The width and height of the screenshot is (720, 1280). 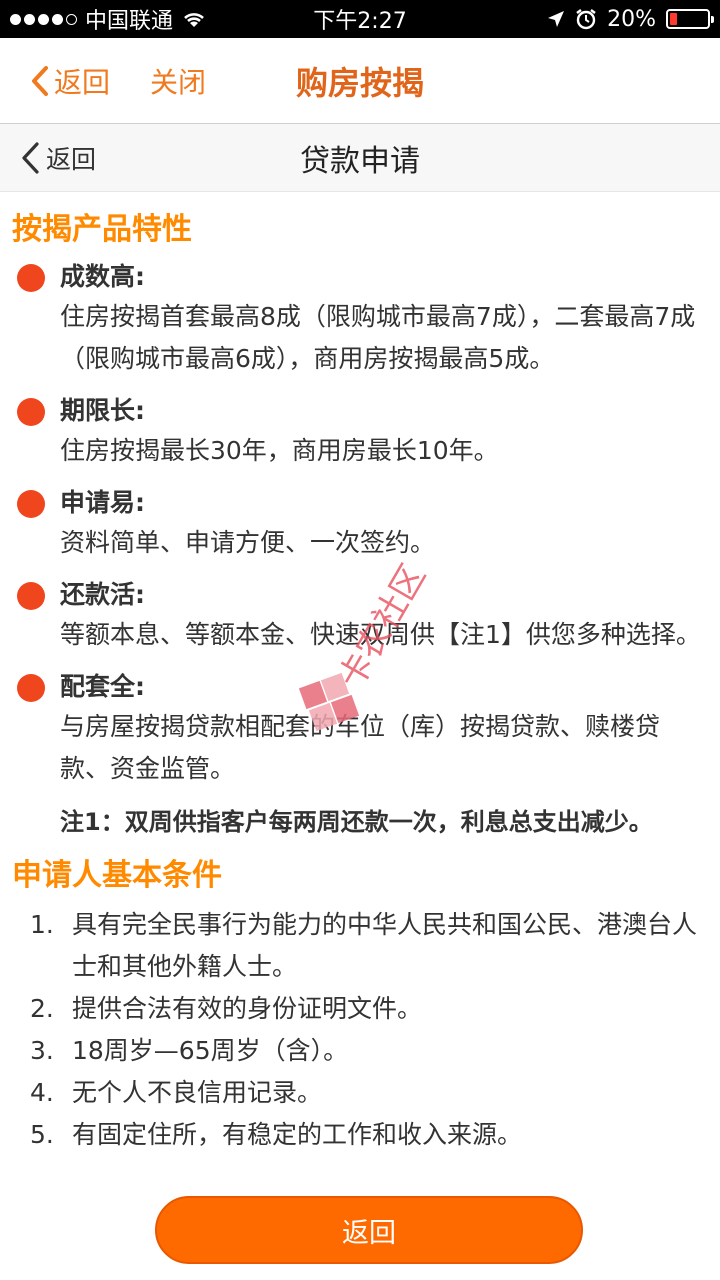 I want to click on list-number: 1., so click(x=42, y=924).